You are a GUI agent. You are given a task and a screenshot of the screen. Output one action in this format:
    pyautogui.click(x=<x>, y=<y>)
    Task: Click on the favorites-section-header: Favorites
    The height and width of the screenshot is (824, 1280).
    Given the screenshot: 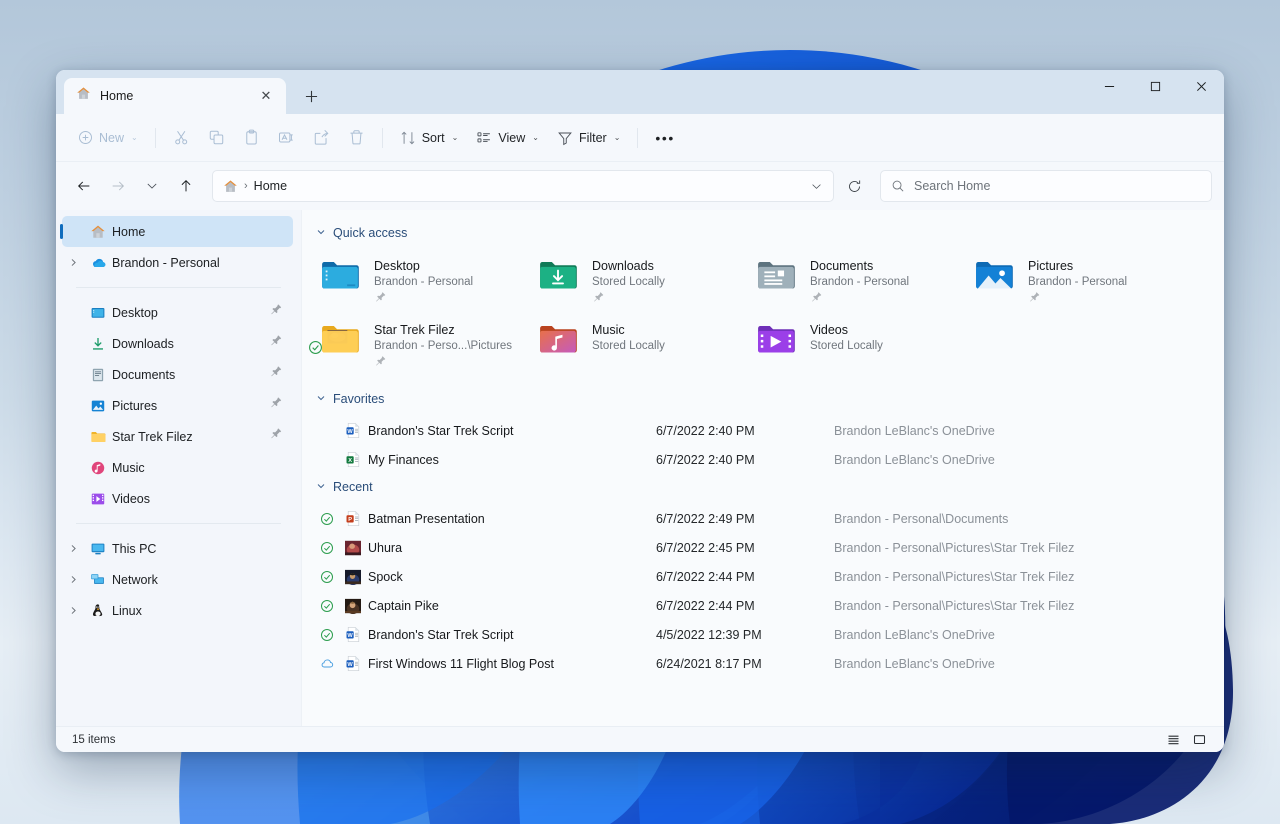 What is the action you would take?
    pyautogui.click(x=762, y=399)
    